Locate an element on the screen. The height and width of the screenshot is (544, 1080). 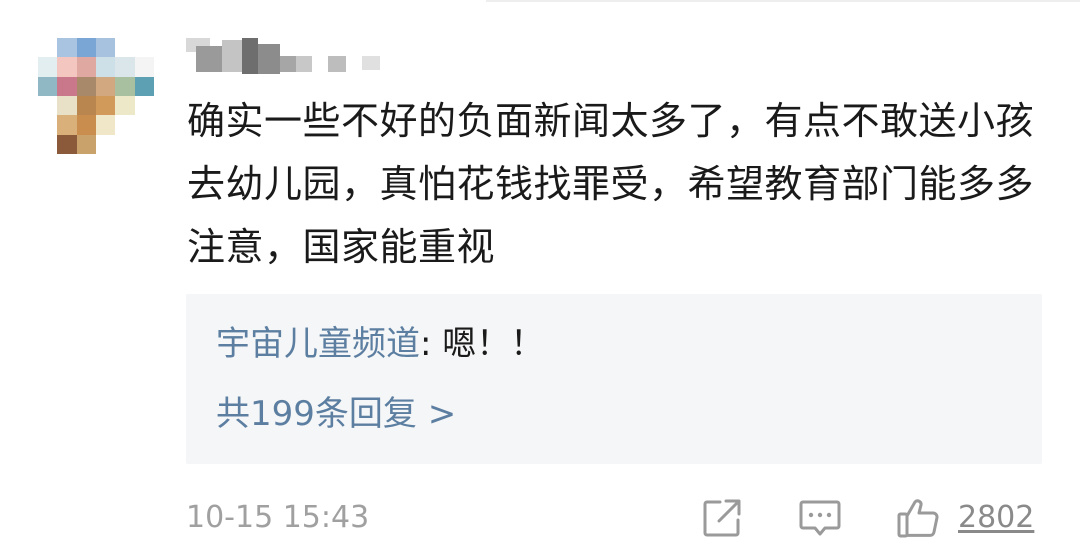
comment-timestamp: 10-15 15:43 is located at coordinates (278, 517).